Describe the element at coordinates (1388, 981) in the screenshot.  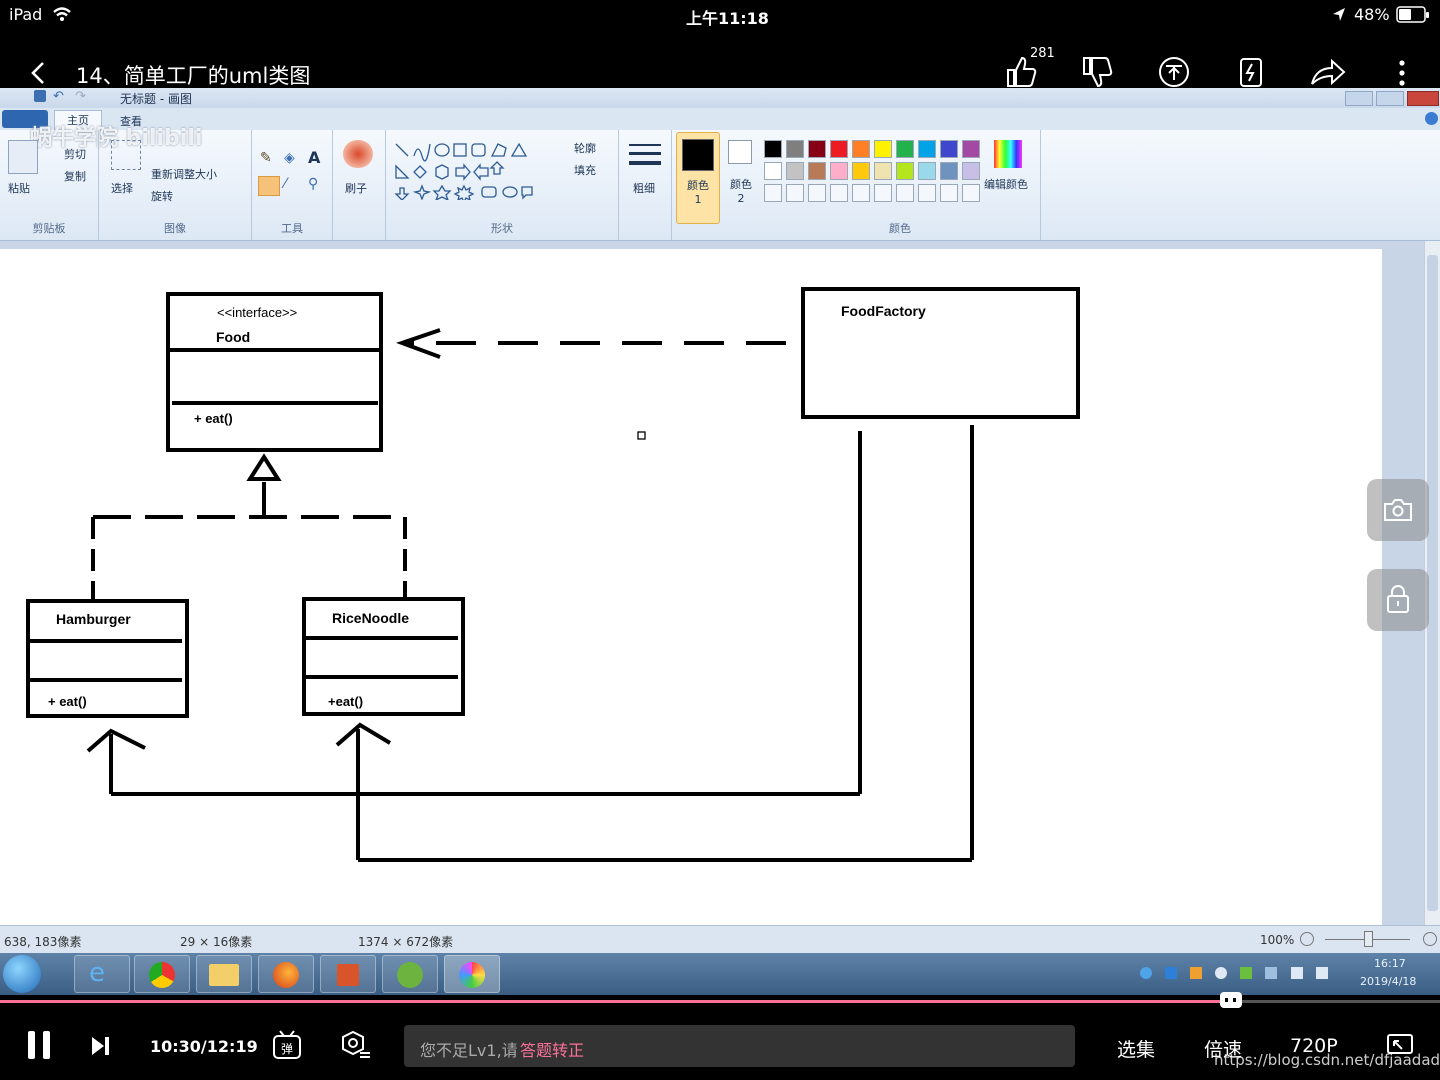
I see `taskbar-date: 2019/4/18` at that location.